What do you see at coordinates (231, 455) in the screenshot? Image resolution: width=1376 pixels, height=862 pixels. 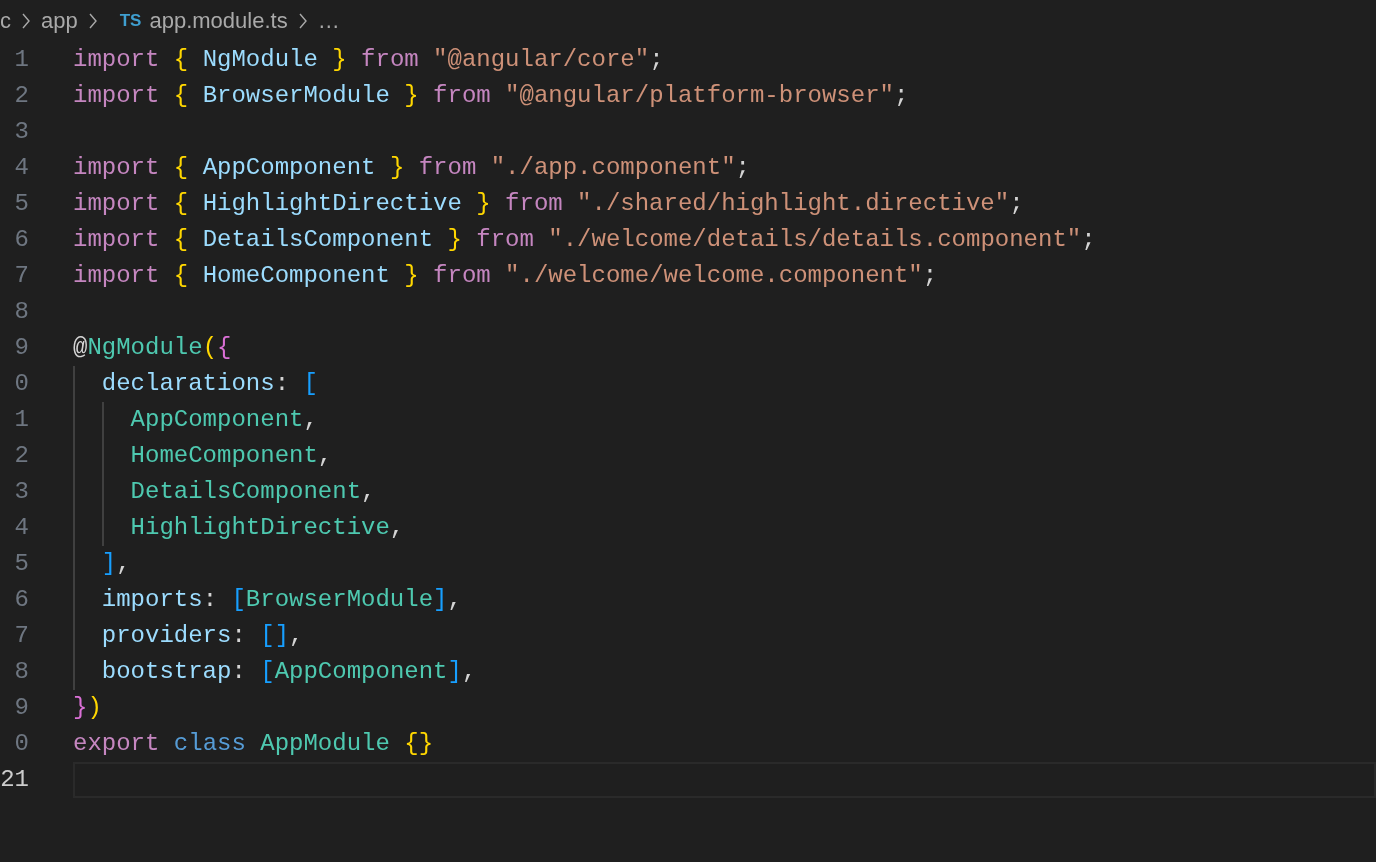 I see `code-line: HomeComponent,` at bounding box center [231, 455].